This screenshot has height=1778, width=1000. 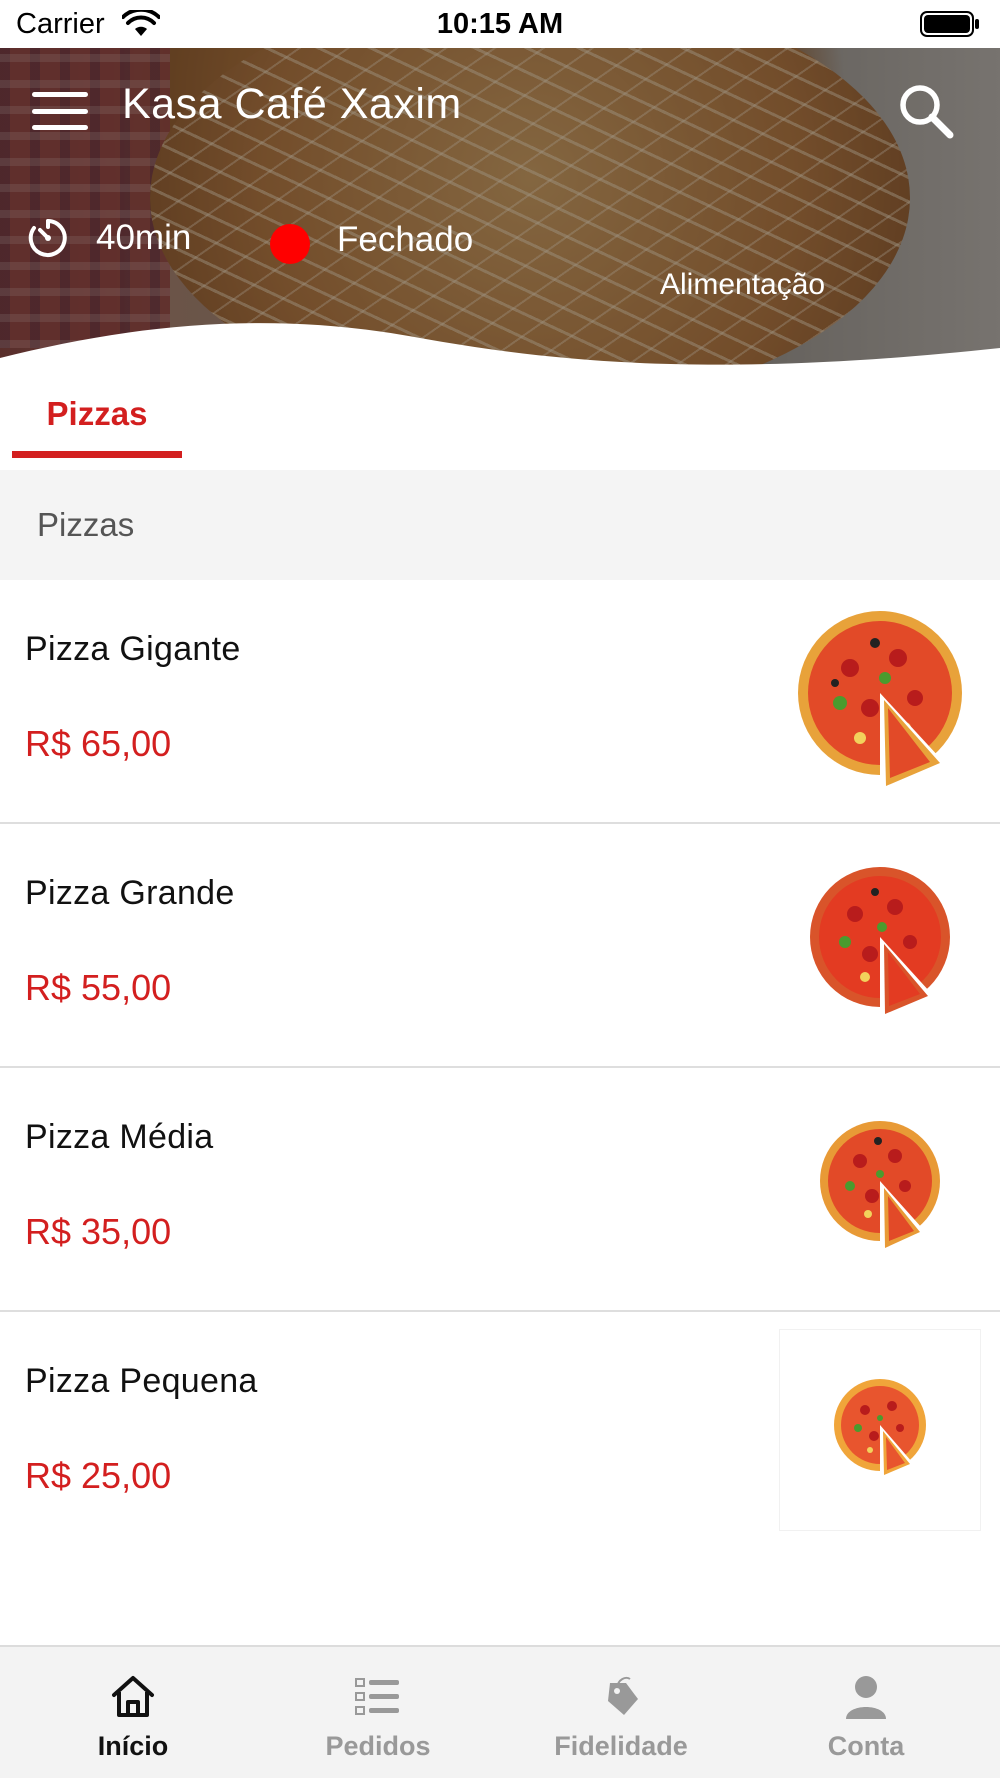 I want to click on nav-item-fidelidade: Fidelidade, so click(x=621, y=1712).